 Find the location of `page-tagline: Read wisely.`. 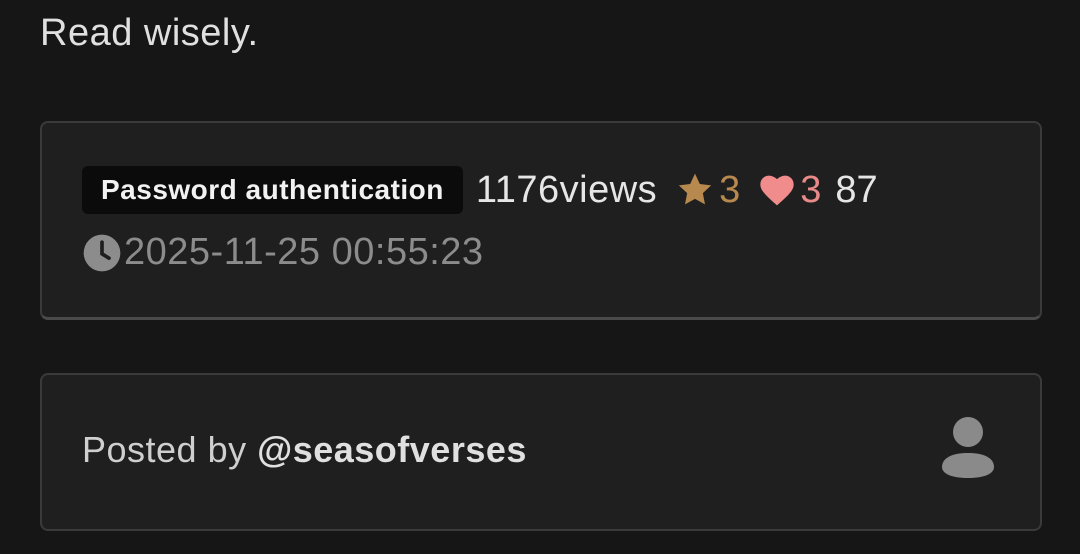

page-tagline: Read wisely. is located at coordinates (149, 33).